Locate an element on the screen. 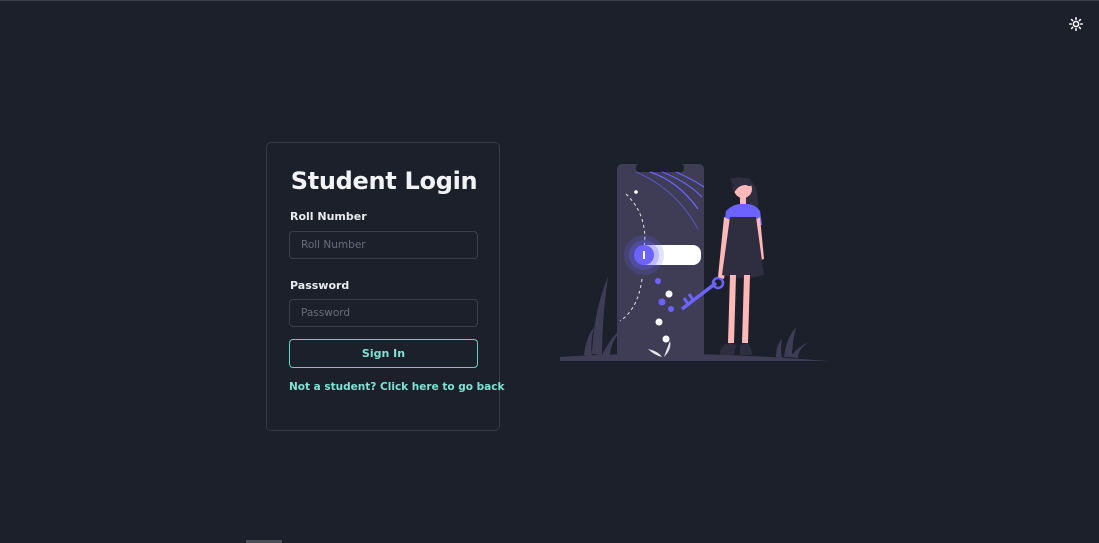  roll-number-input is located at coordinates (383, 245).